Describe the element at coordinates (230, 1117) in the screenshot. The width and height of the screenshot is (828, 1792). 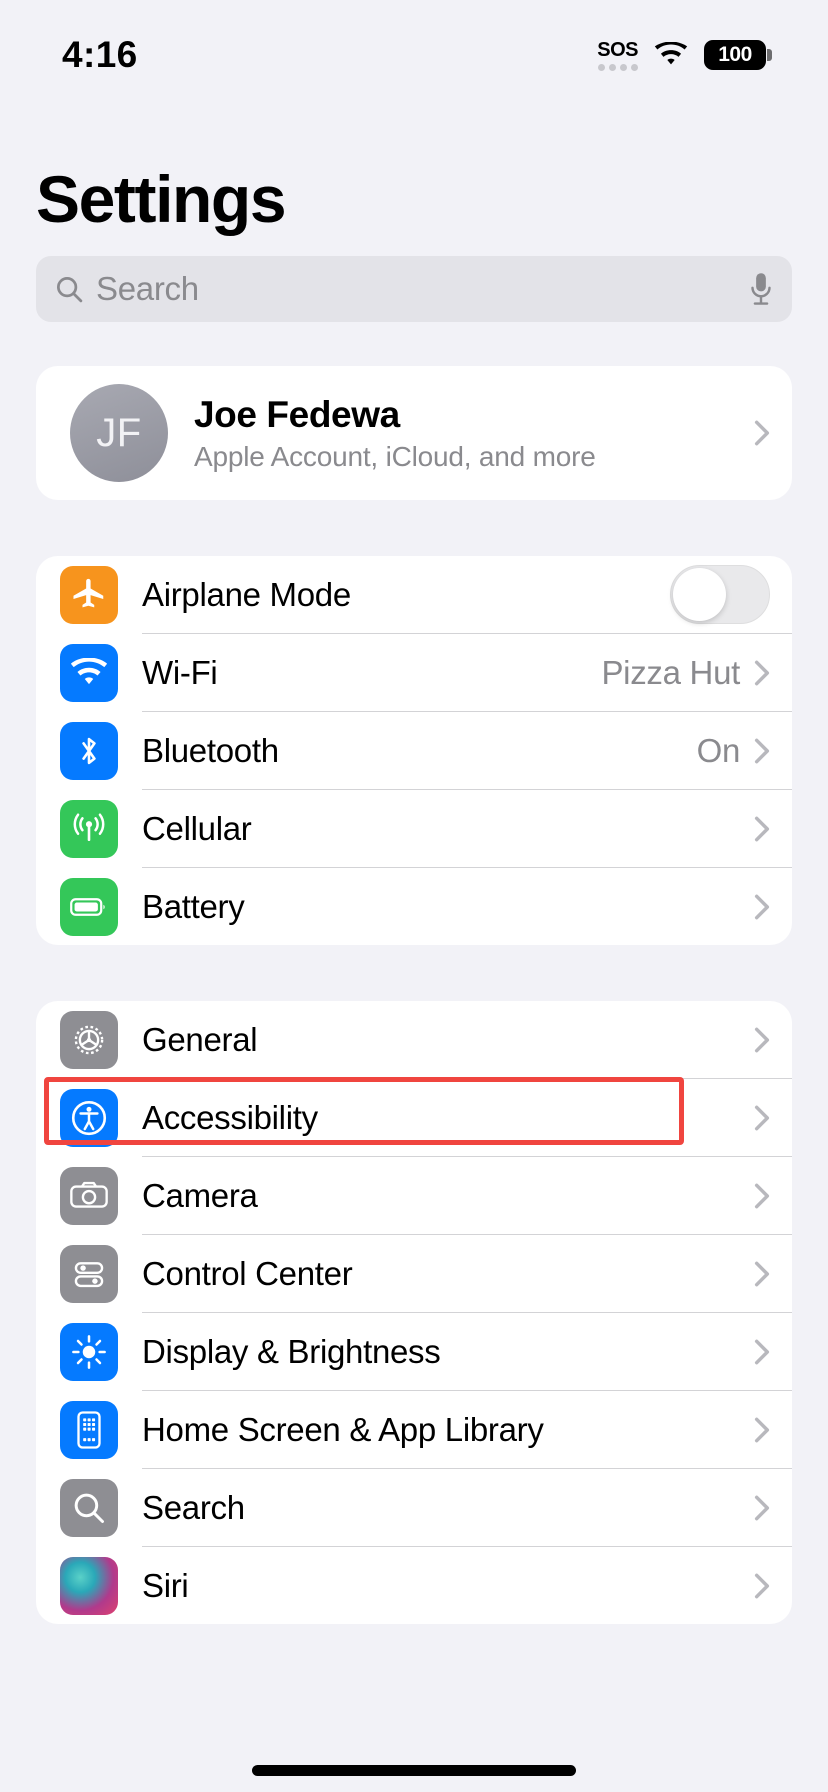
I see `row-label: Accessibility` at that location.